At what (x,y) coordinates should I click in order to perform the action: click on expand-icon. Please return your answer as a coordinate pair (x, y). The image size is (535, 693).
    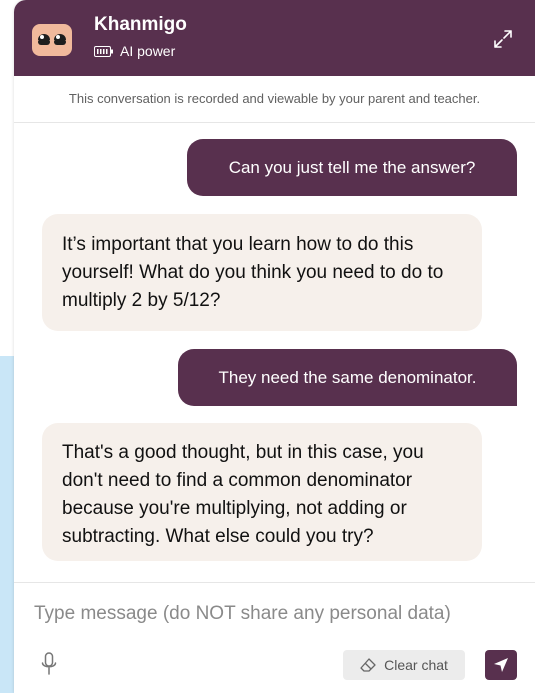
    Looking at the image, I should click on (503, 39).